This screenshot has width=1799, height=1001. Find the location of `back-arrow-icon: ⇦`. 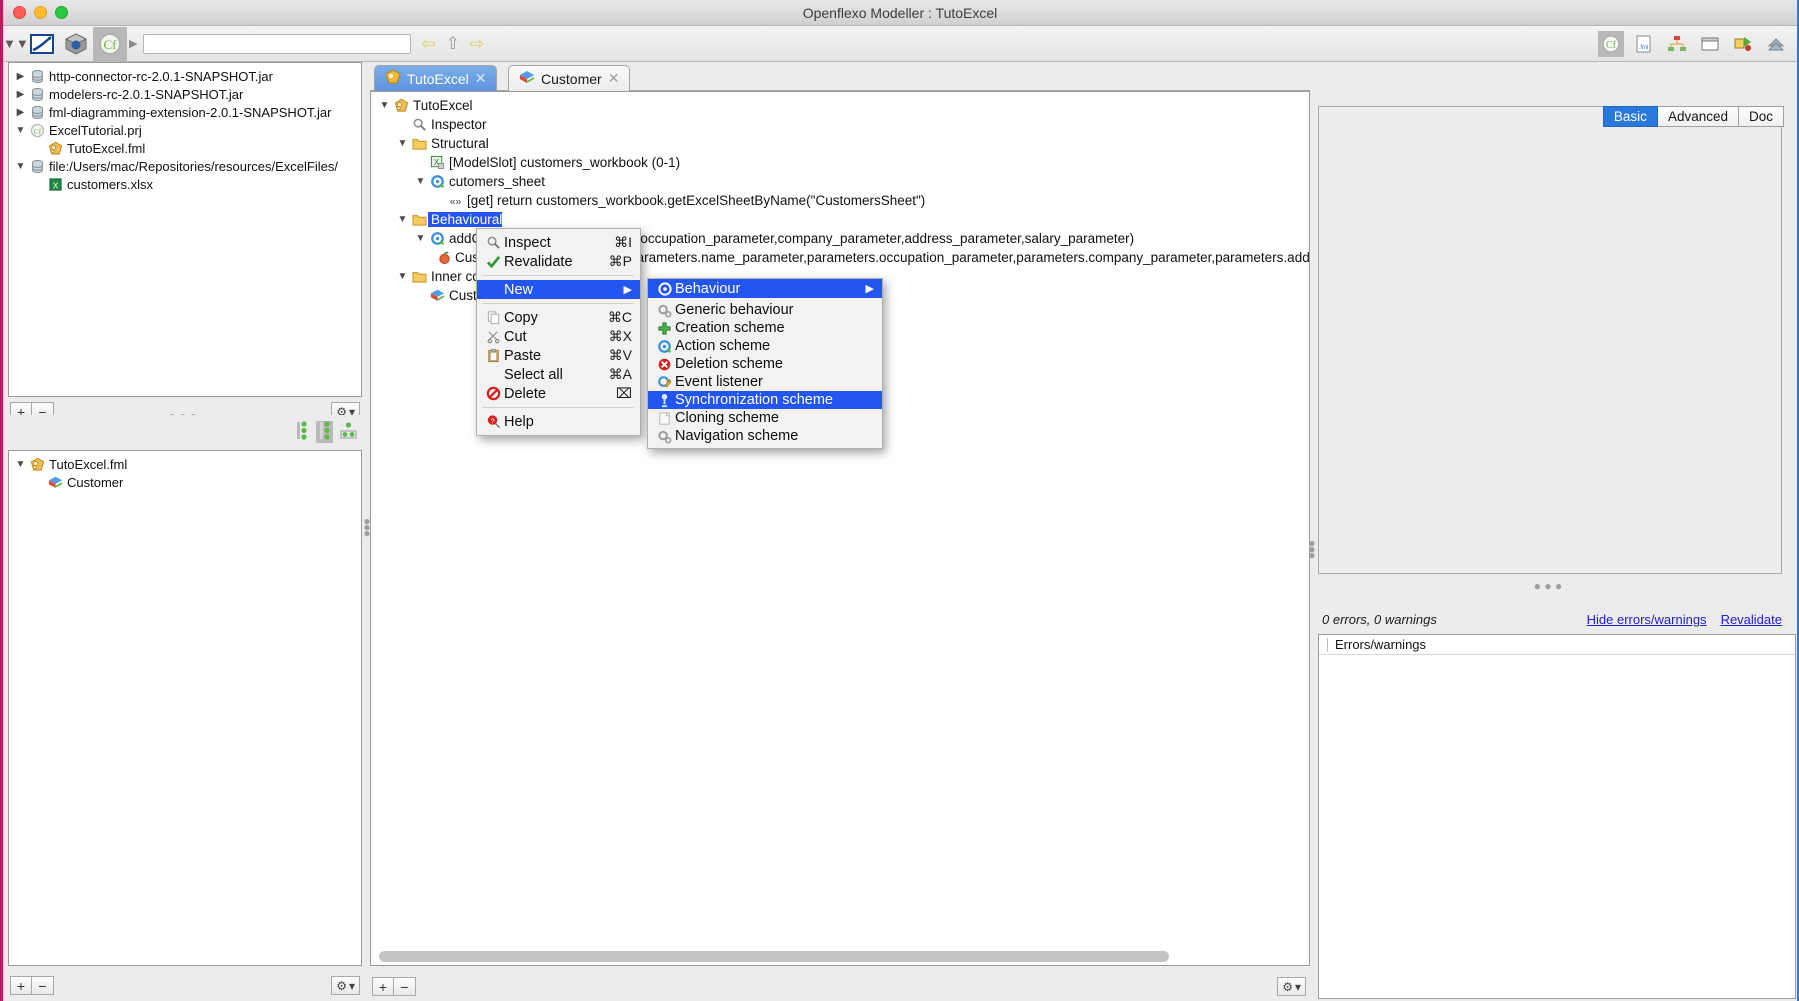

back-arrow-icon: ⇦ is located at coordinates (428, 44).